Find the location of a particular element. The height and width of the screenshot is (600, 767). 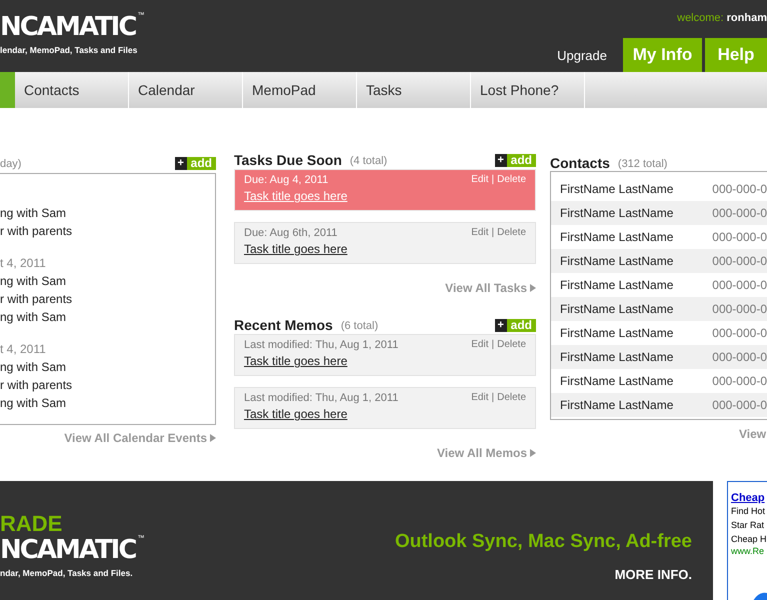

item-count: (6 total) is located at coordinates (359, 326).